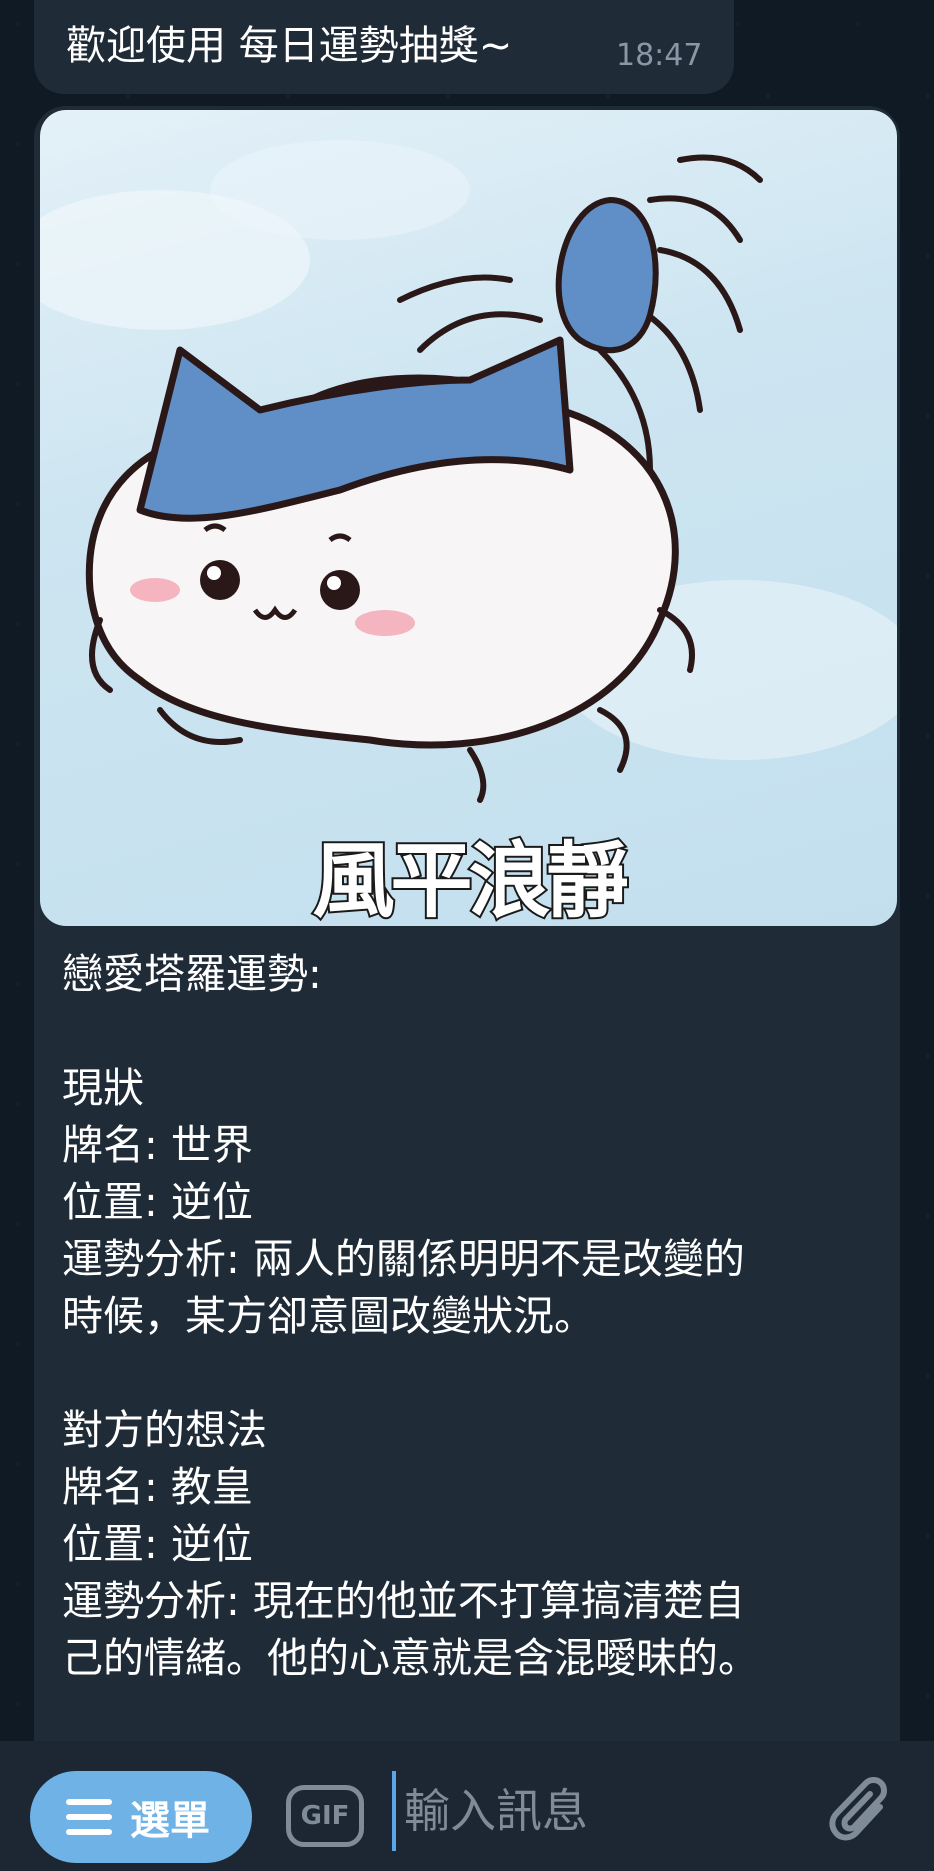  I want to click on fortune-line: 牌名: 世界, so click(157, 1145).